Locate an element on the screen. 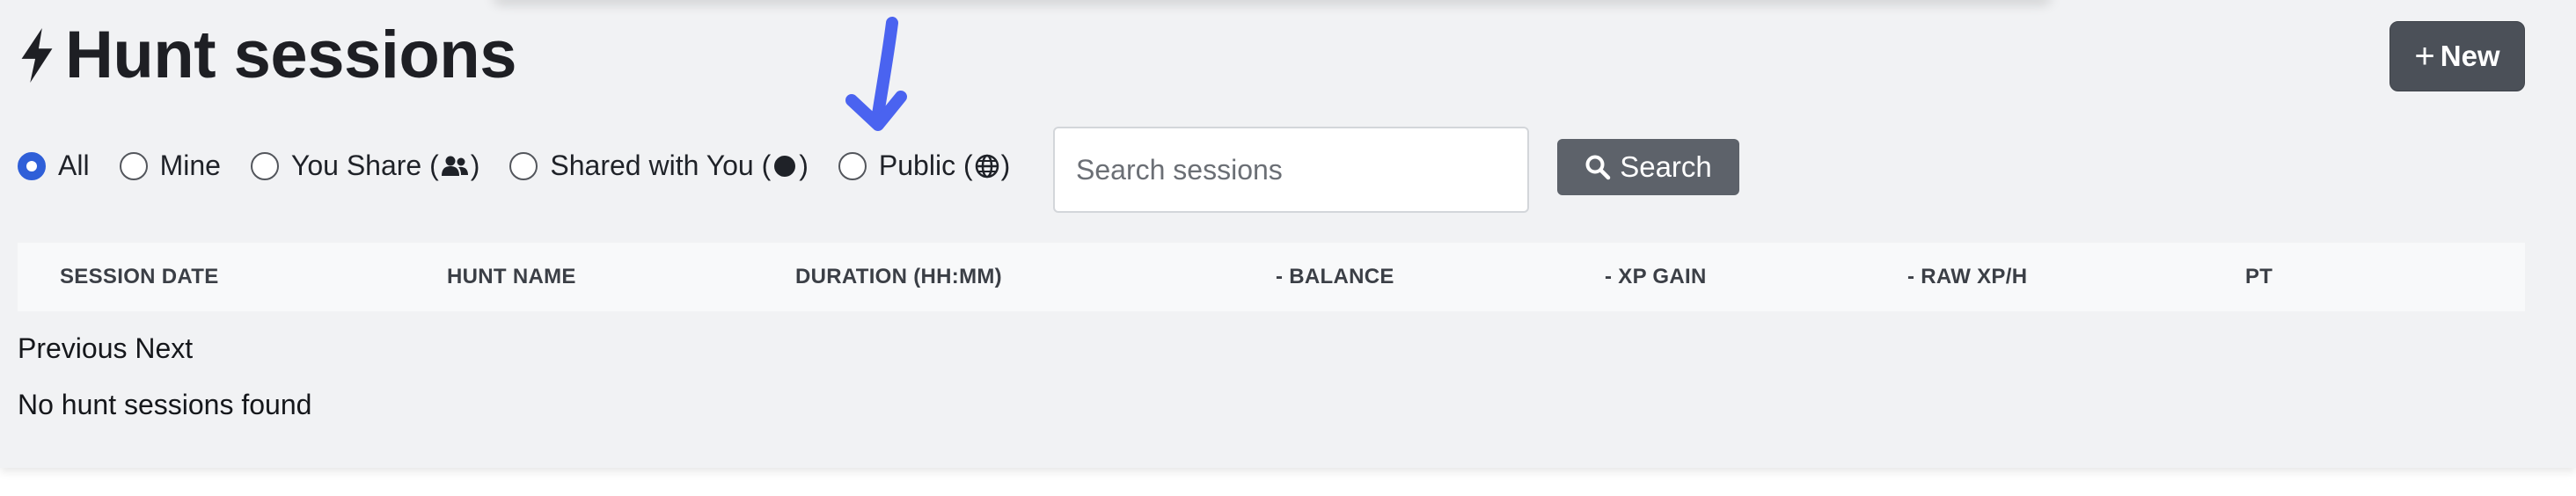 This screenshot has height=496, width=2576. pagination: Previous Next is located at coordinates (105, 349).